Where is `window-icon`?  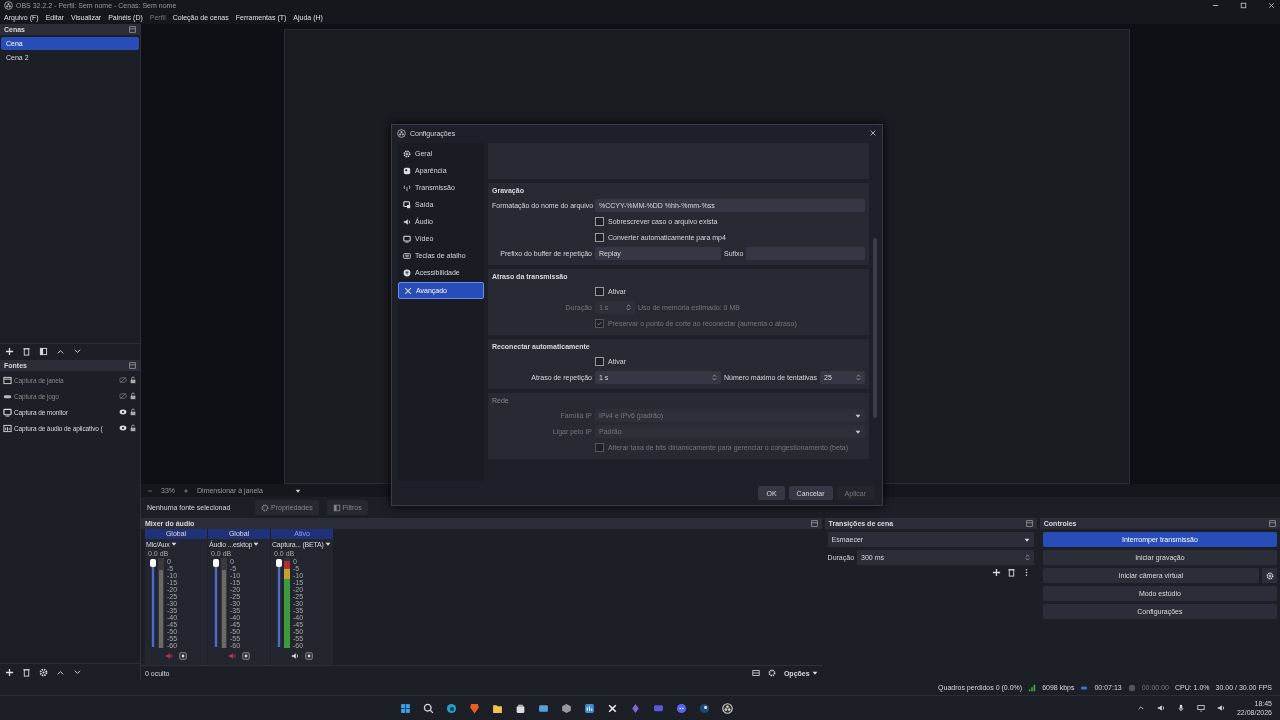 window-icon is located at coordinates (7, 380).